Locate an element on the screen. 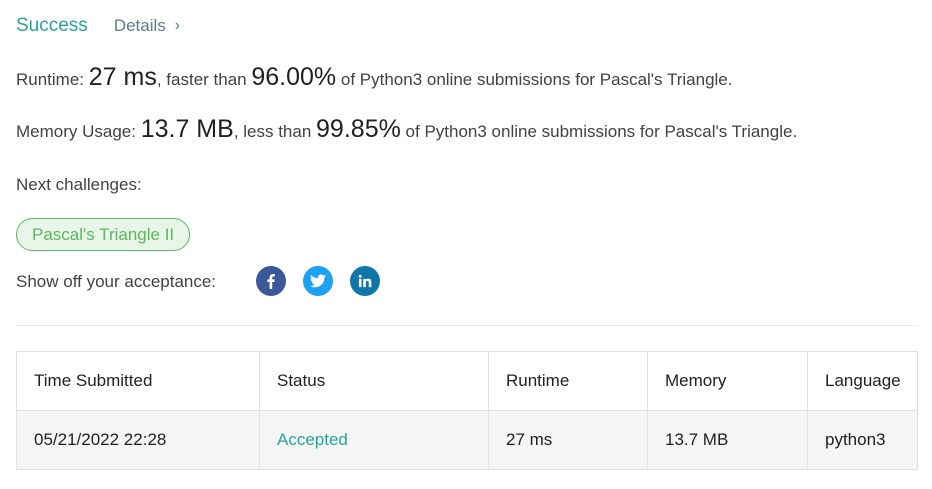  next-challenges-label: Next challenges: is located at coordinates (79, 184).